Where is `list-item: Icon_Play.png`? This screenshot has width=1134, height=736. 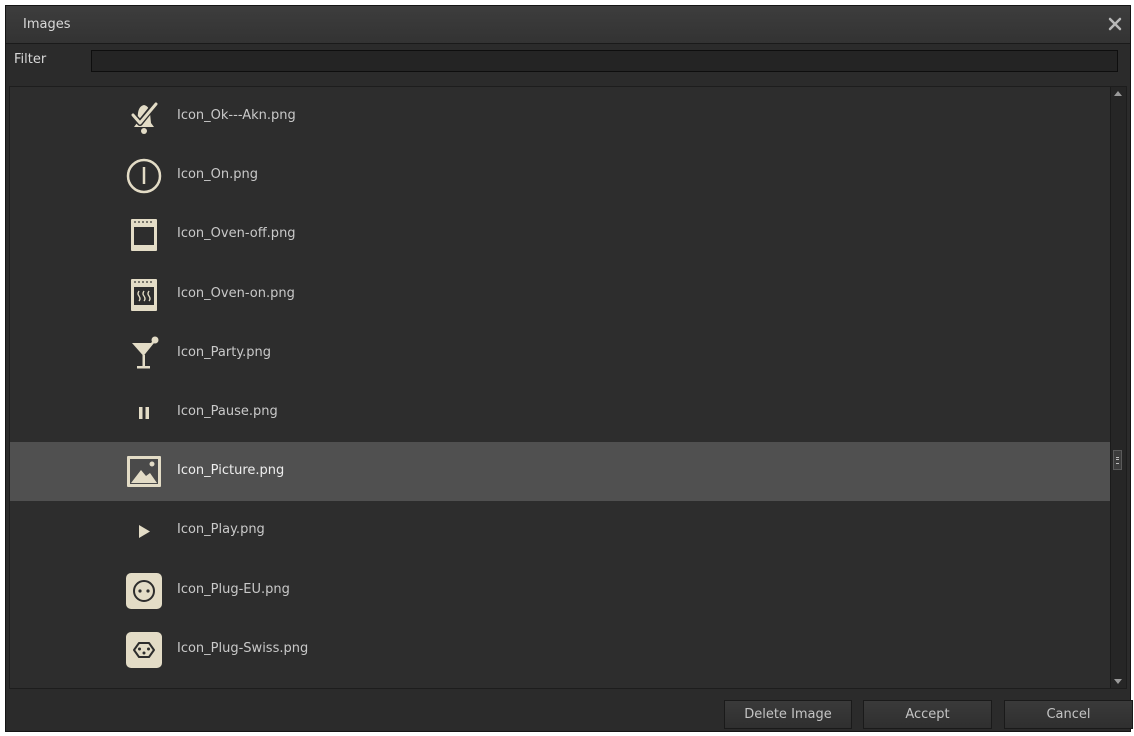 list-item: Icon_Play.png is located at coordinates (560, 530).